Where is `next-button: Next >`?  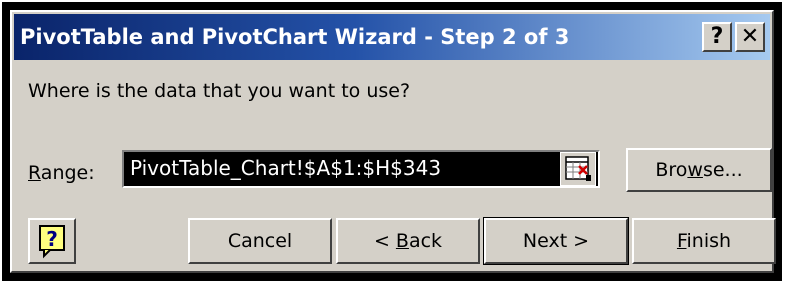
next-button: Next > is located at coordinates (556, 241).